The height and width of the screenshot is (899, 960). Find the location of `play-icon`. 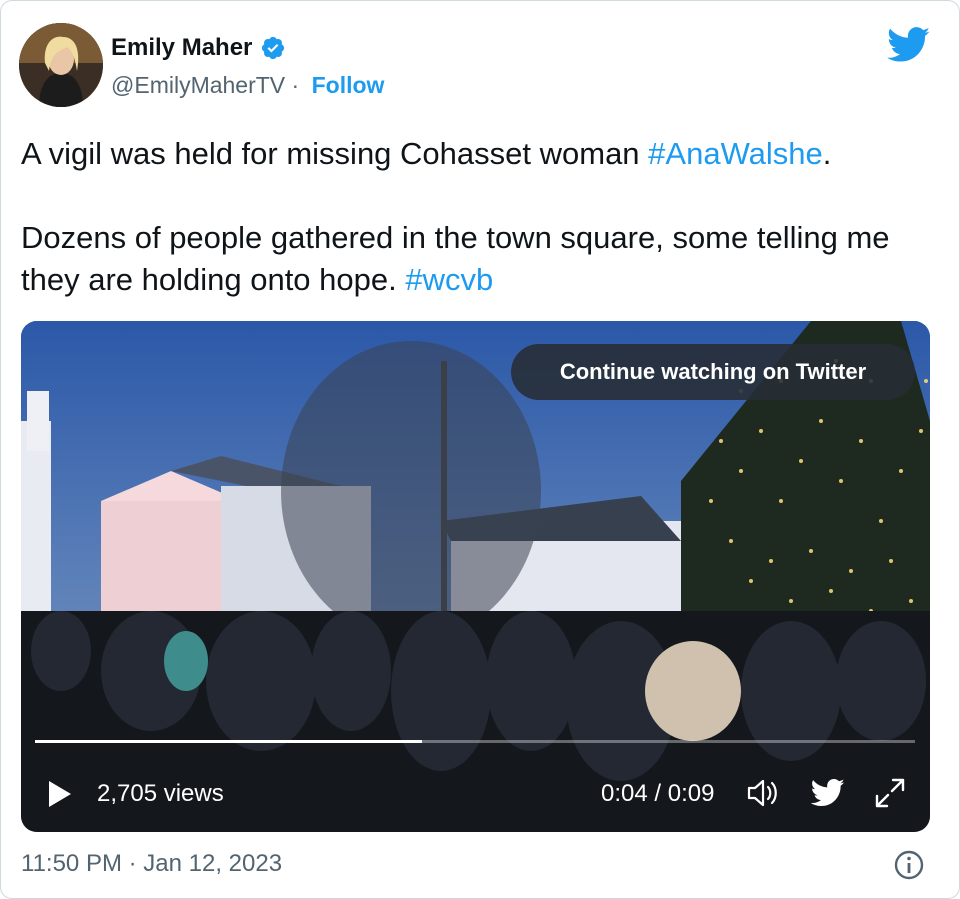

play-icon is located at coordinates (60, 794).